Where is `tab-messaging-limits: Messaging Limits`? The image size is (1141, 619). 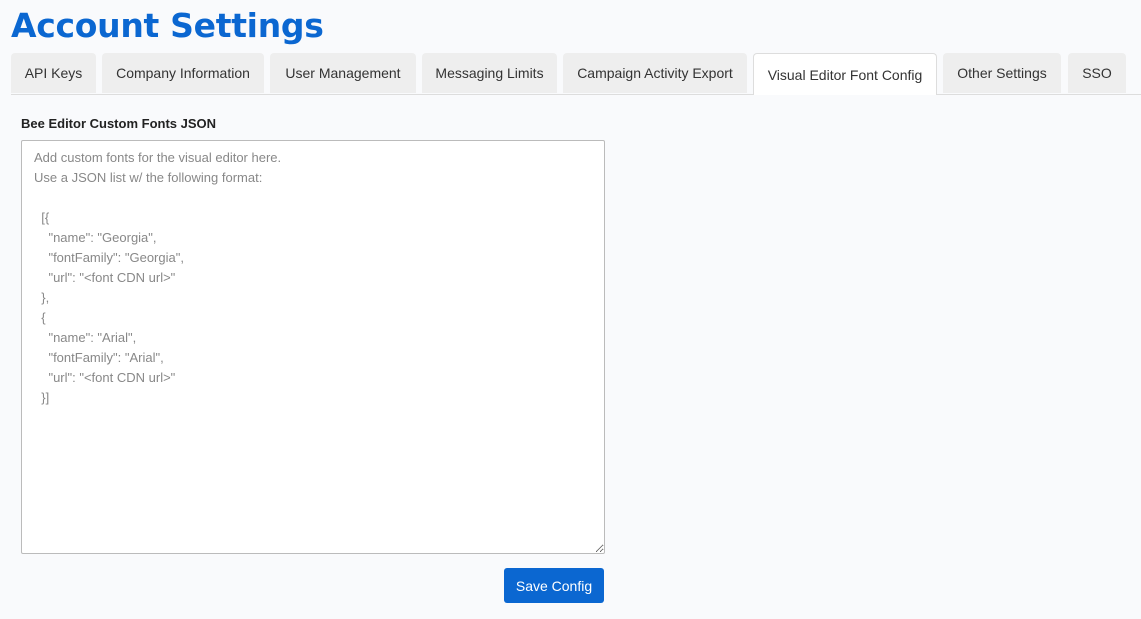 tab-messaging-limits: Messaging Limits is located at coordinates (489, 73).